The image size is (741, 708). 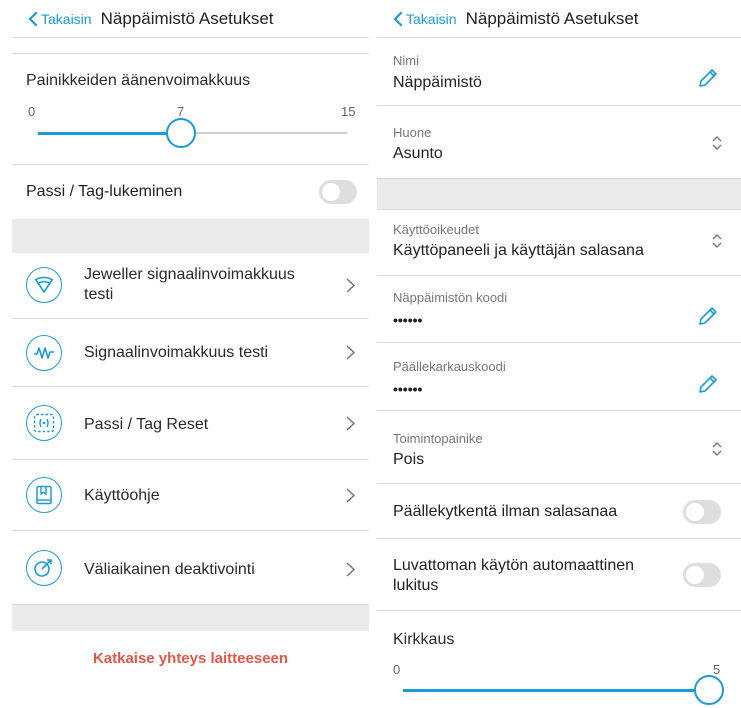 I want to click on keypad-code-value: ••••••, so click(x=408, y=320).